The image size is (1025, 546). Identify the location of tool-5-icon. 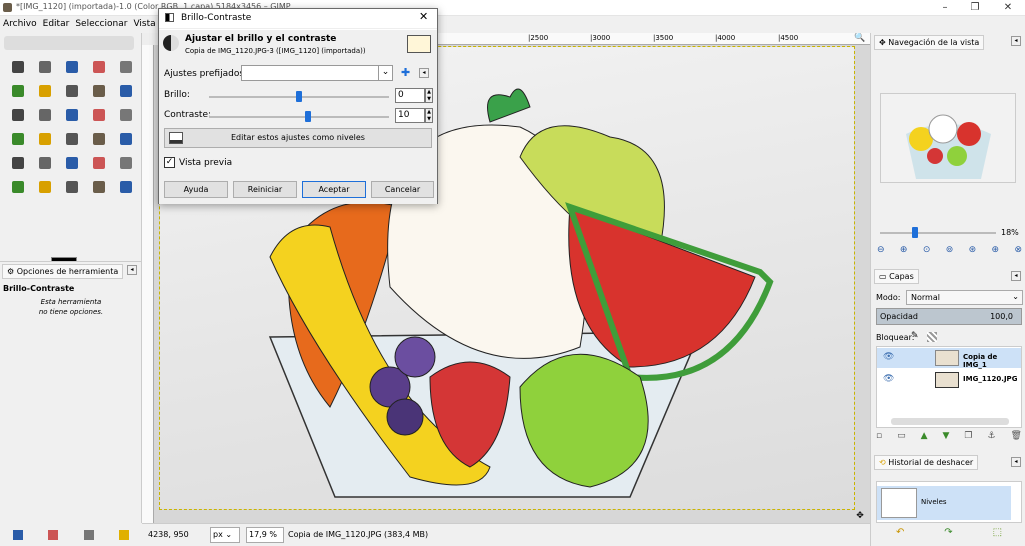
(125, 67).